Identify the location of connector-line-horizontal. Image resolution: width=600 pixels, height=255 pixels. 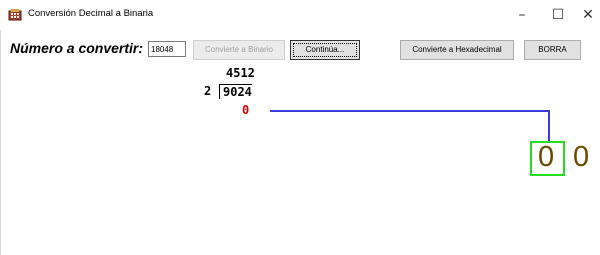
(409, 111).